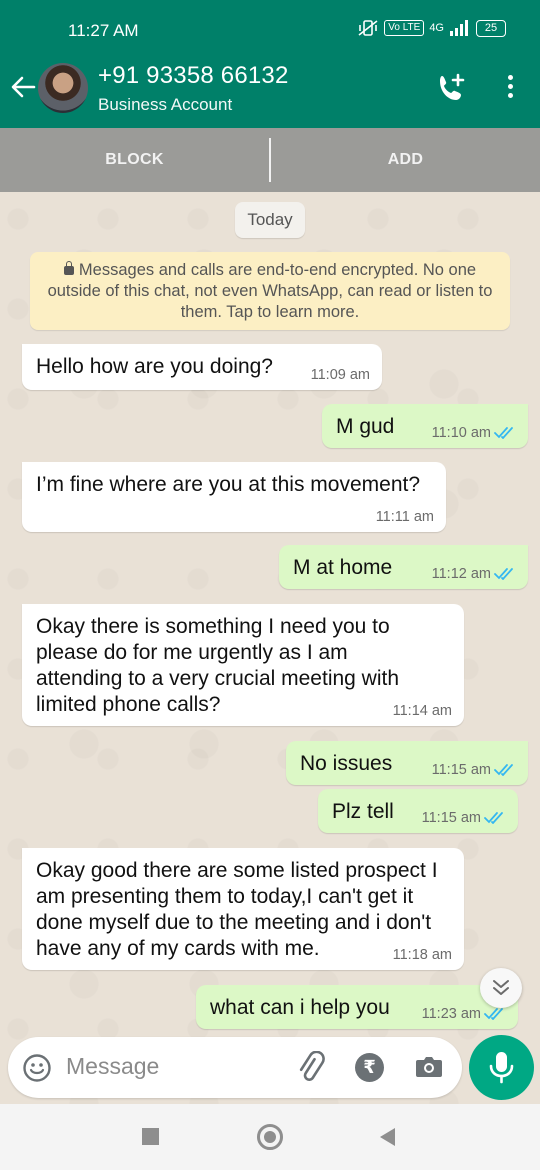 Image resolution: width=540 pixels, height=1170 pixels. Describe the element at coordinates (193, 76) in the screenshot. I see `contact-name: +91 93358 66132` at that location.